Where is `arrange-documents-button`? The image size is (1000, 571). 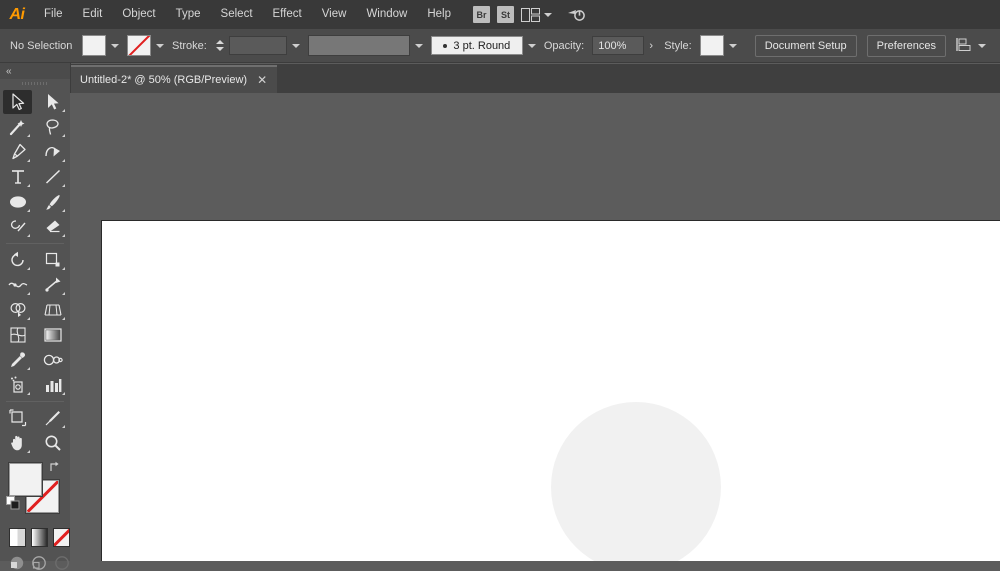
arrange-documents-button is located at coordinates (536, 14).